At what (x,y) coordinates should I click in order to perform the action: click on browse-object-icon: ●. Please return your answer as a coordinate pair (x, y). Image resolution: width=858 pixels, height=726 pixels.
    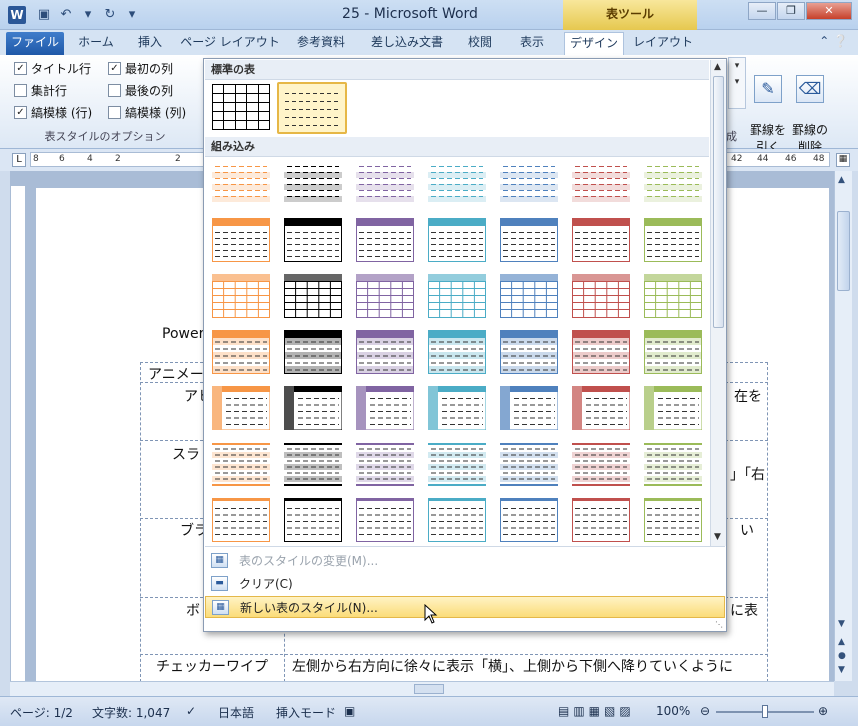
    Looking at the image, I should click on (842, 656).